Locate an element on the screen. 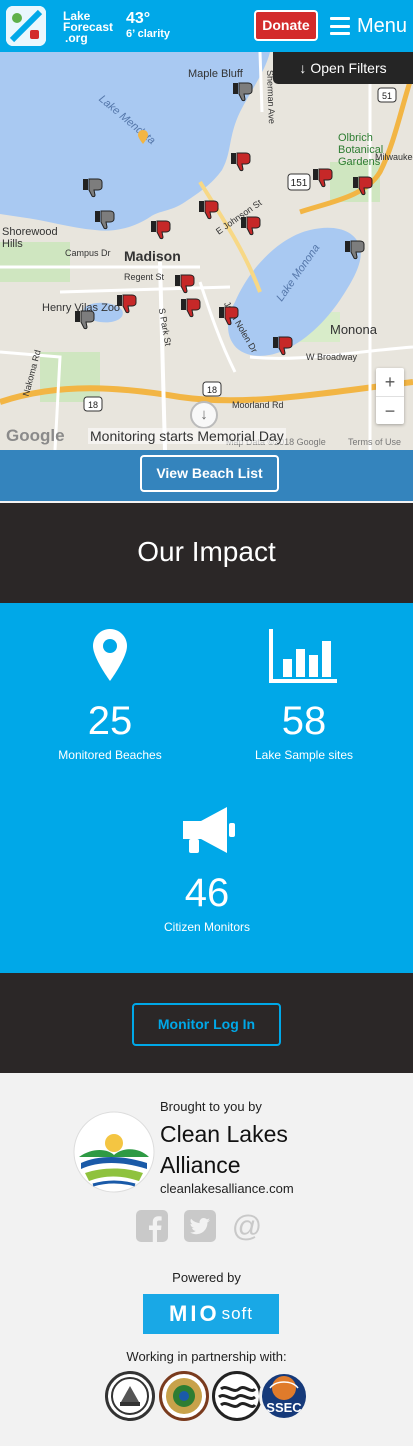  stat-lake-sample-sites: 58 Lake Sample sites is located at coordinates (304, 695).